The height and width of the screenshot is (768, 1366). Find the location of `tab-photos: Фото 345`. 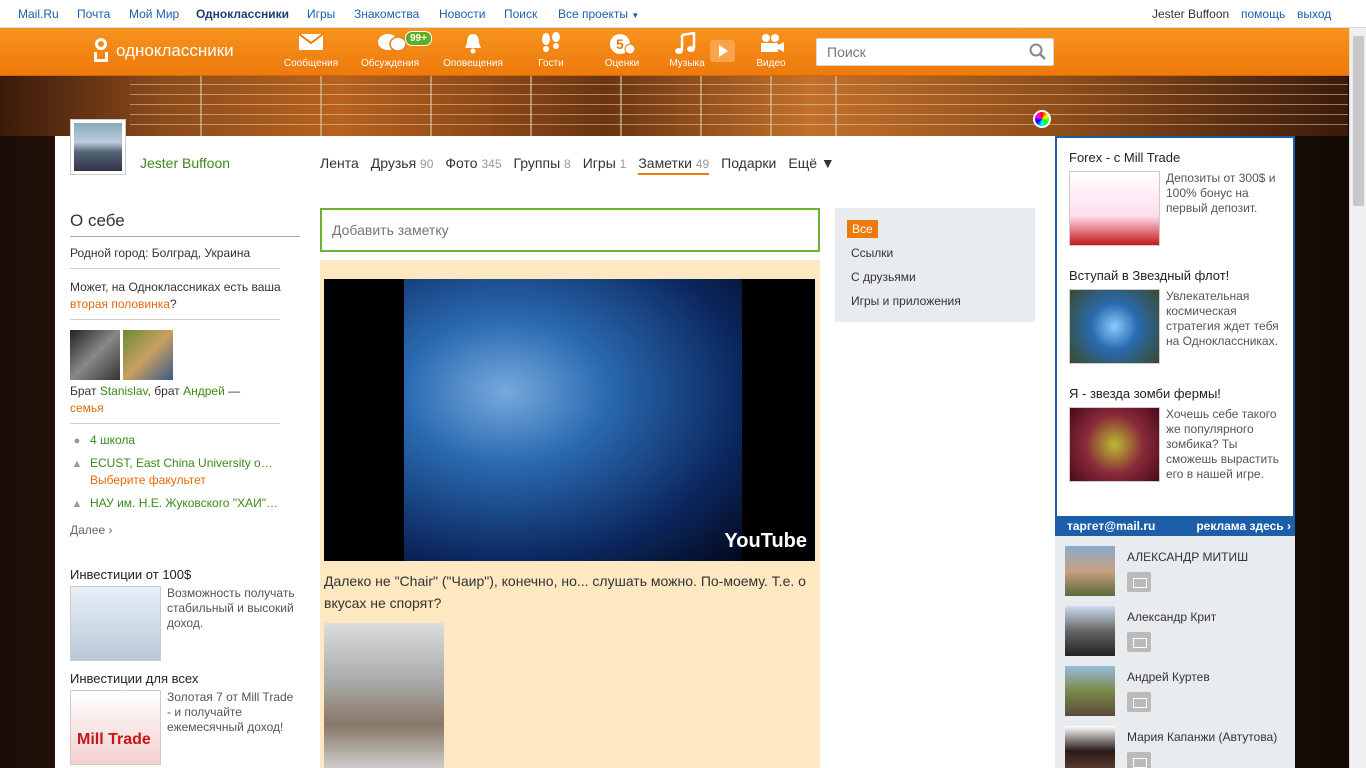

tab-photos: Фото 345 is located at coordinates (473, 165).